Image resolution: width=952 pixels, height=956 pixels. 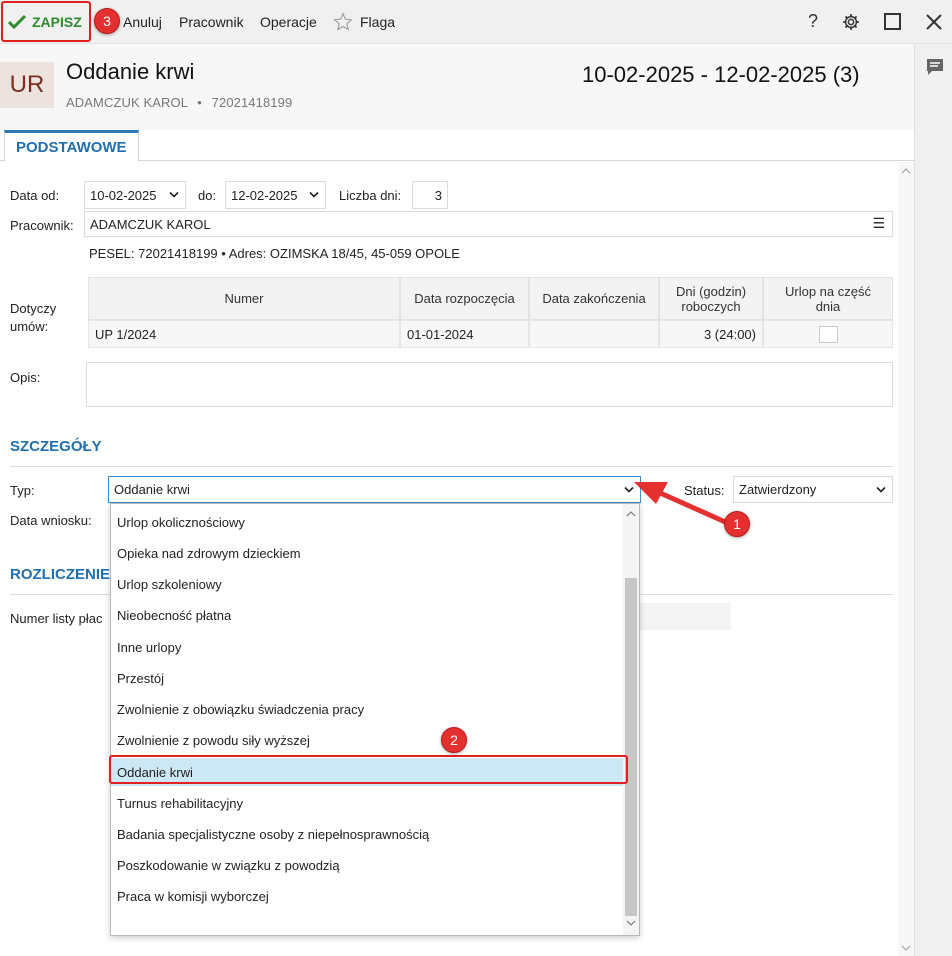 What do you see at coordinates (721, 74) in the screenshot?
I see `date-range: 10-02-2025 - 12-02-2025 (3)` at bounding box center [721, 74].